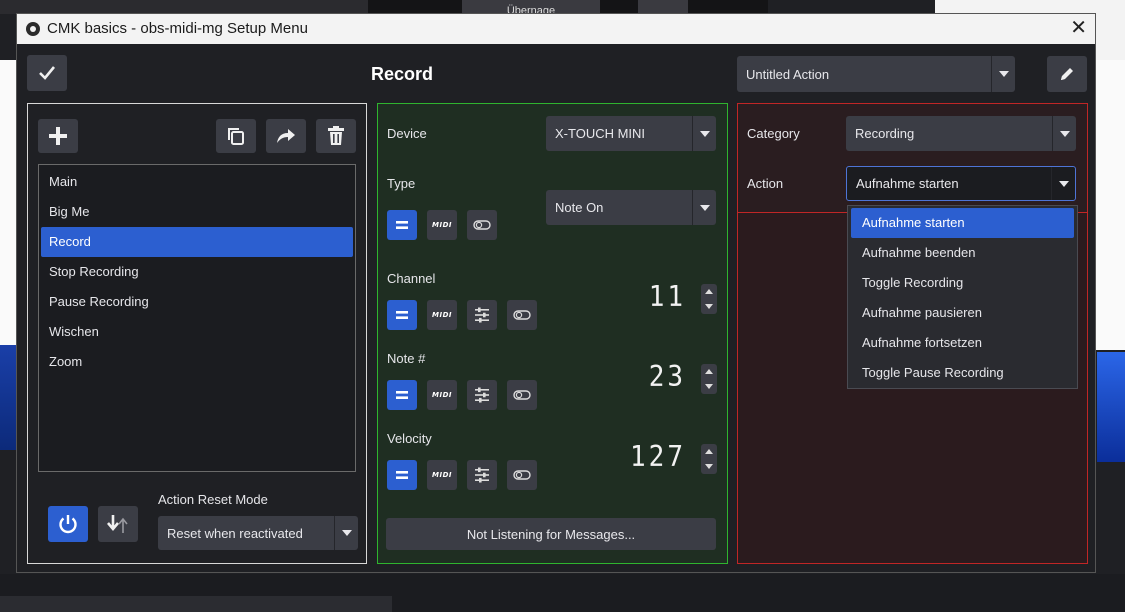  I want to click on trash-icon, so click(336, 135).